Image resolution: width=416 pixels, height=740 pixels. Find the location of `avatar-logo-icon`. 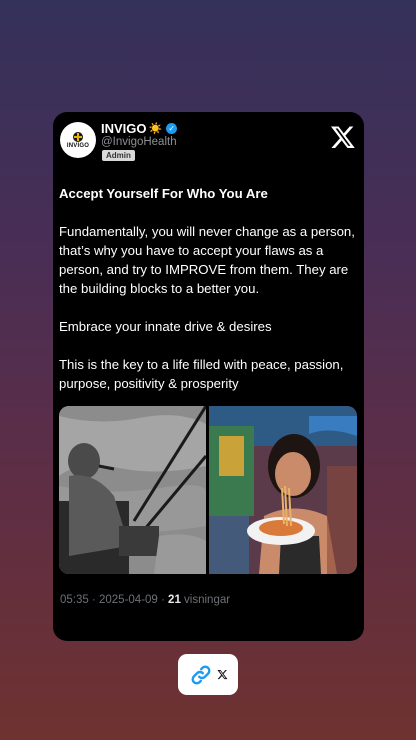

avatar-logo-icon is located at coordinates (78, 136).